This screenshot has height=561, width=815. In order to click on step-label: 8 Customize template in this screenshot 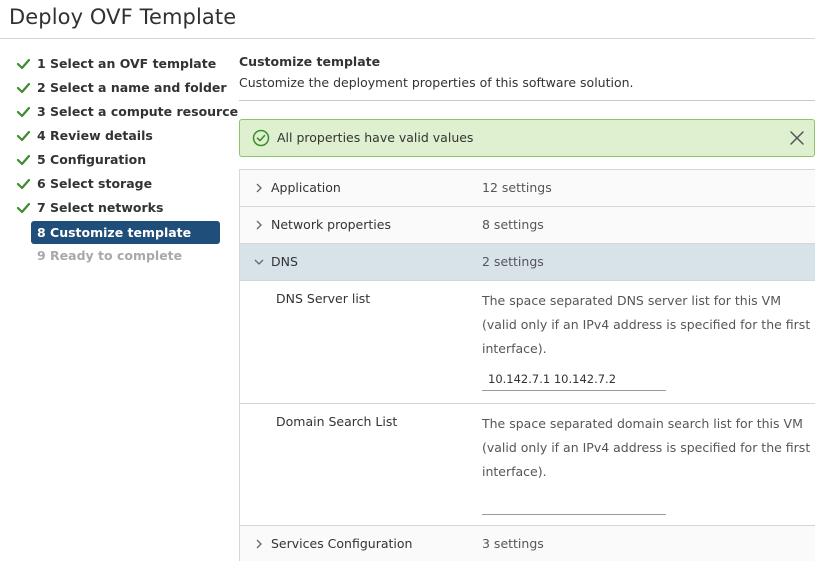, I will do `click(114, 232)`.